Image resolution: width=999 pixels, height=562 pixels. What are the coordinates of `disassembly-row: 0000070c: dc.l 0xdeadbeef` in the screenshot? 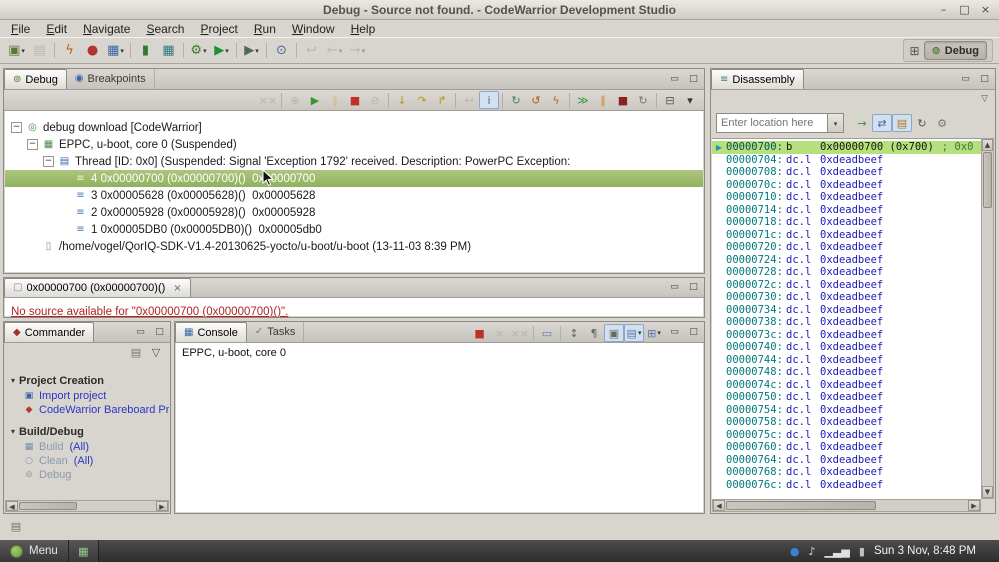 It's located at (846, 185).